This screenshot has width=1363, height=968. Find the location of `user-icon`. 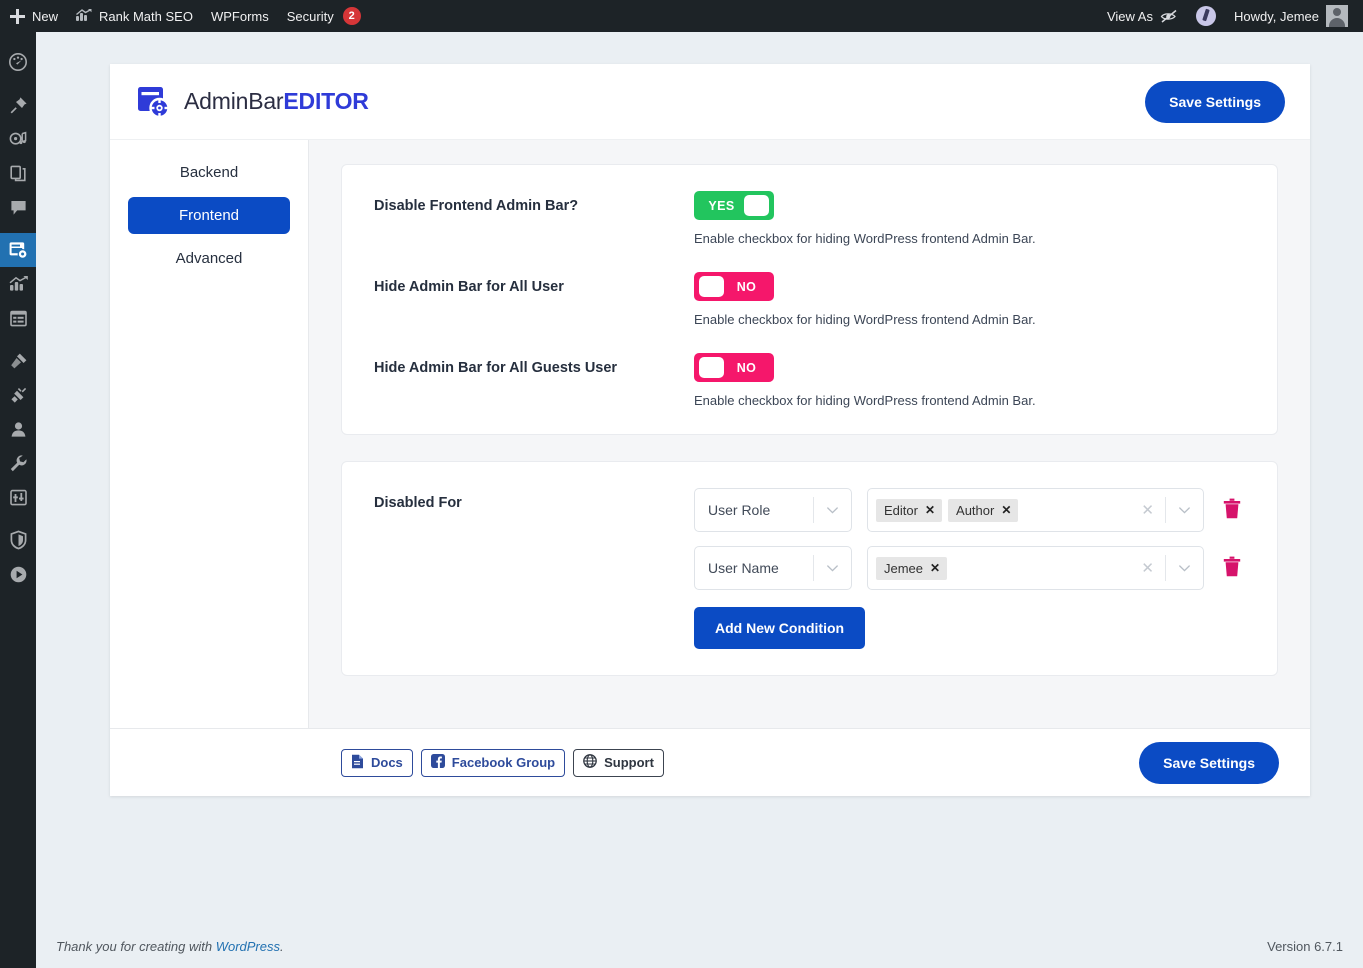

user-icon is located at coordinates (18, 429).